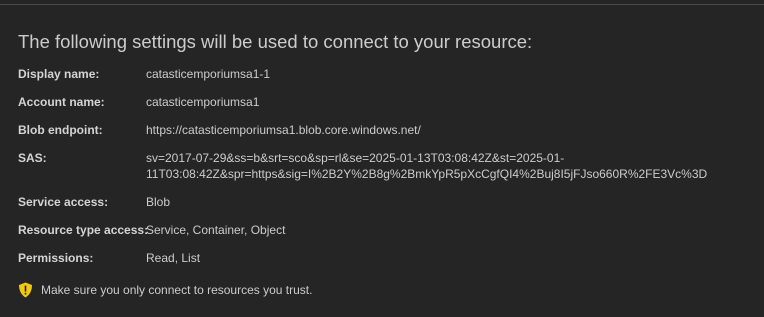 This screenshot has width=764, height=317. Describe the element at coordinates (208, 74) in the screenshot. I see `display-name-value: catasticemporiumsa1-1` at that location.